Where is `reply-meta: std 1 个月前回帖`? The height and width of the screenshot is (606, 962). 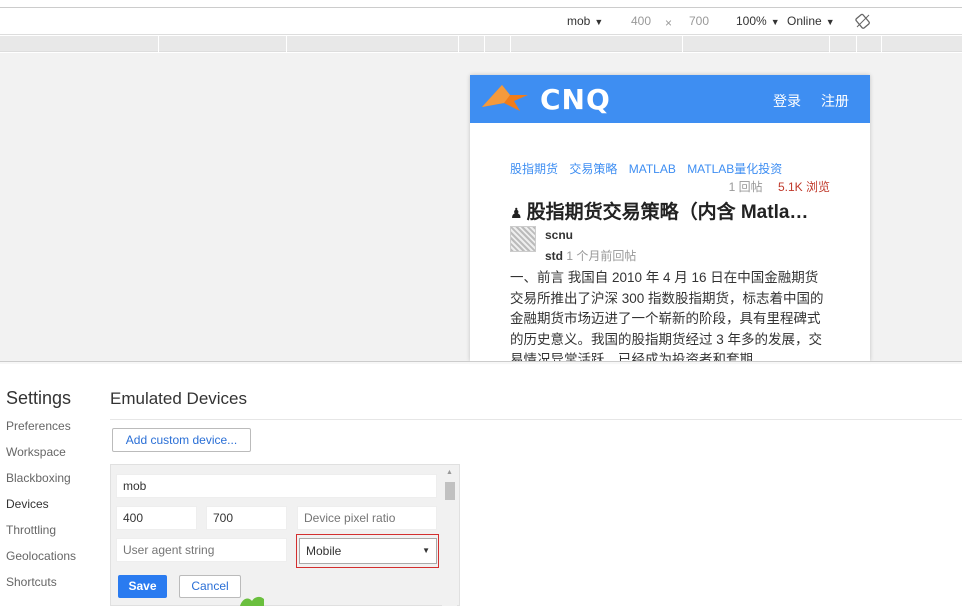
reply-meta: std 1 个月前回帖 is located at coordinates (590, 255).